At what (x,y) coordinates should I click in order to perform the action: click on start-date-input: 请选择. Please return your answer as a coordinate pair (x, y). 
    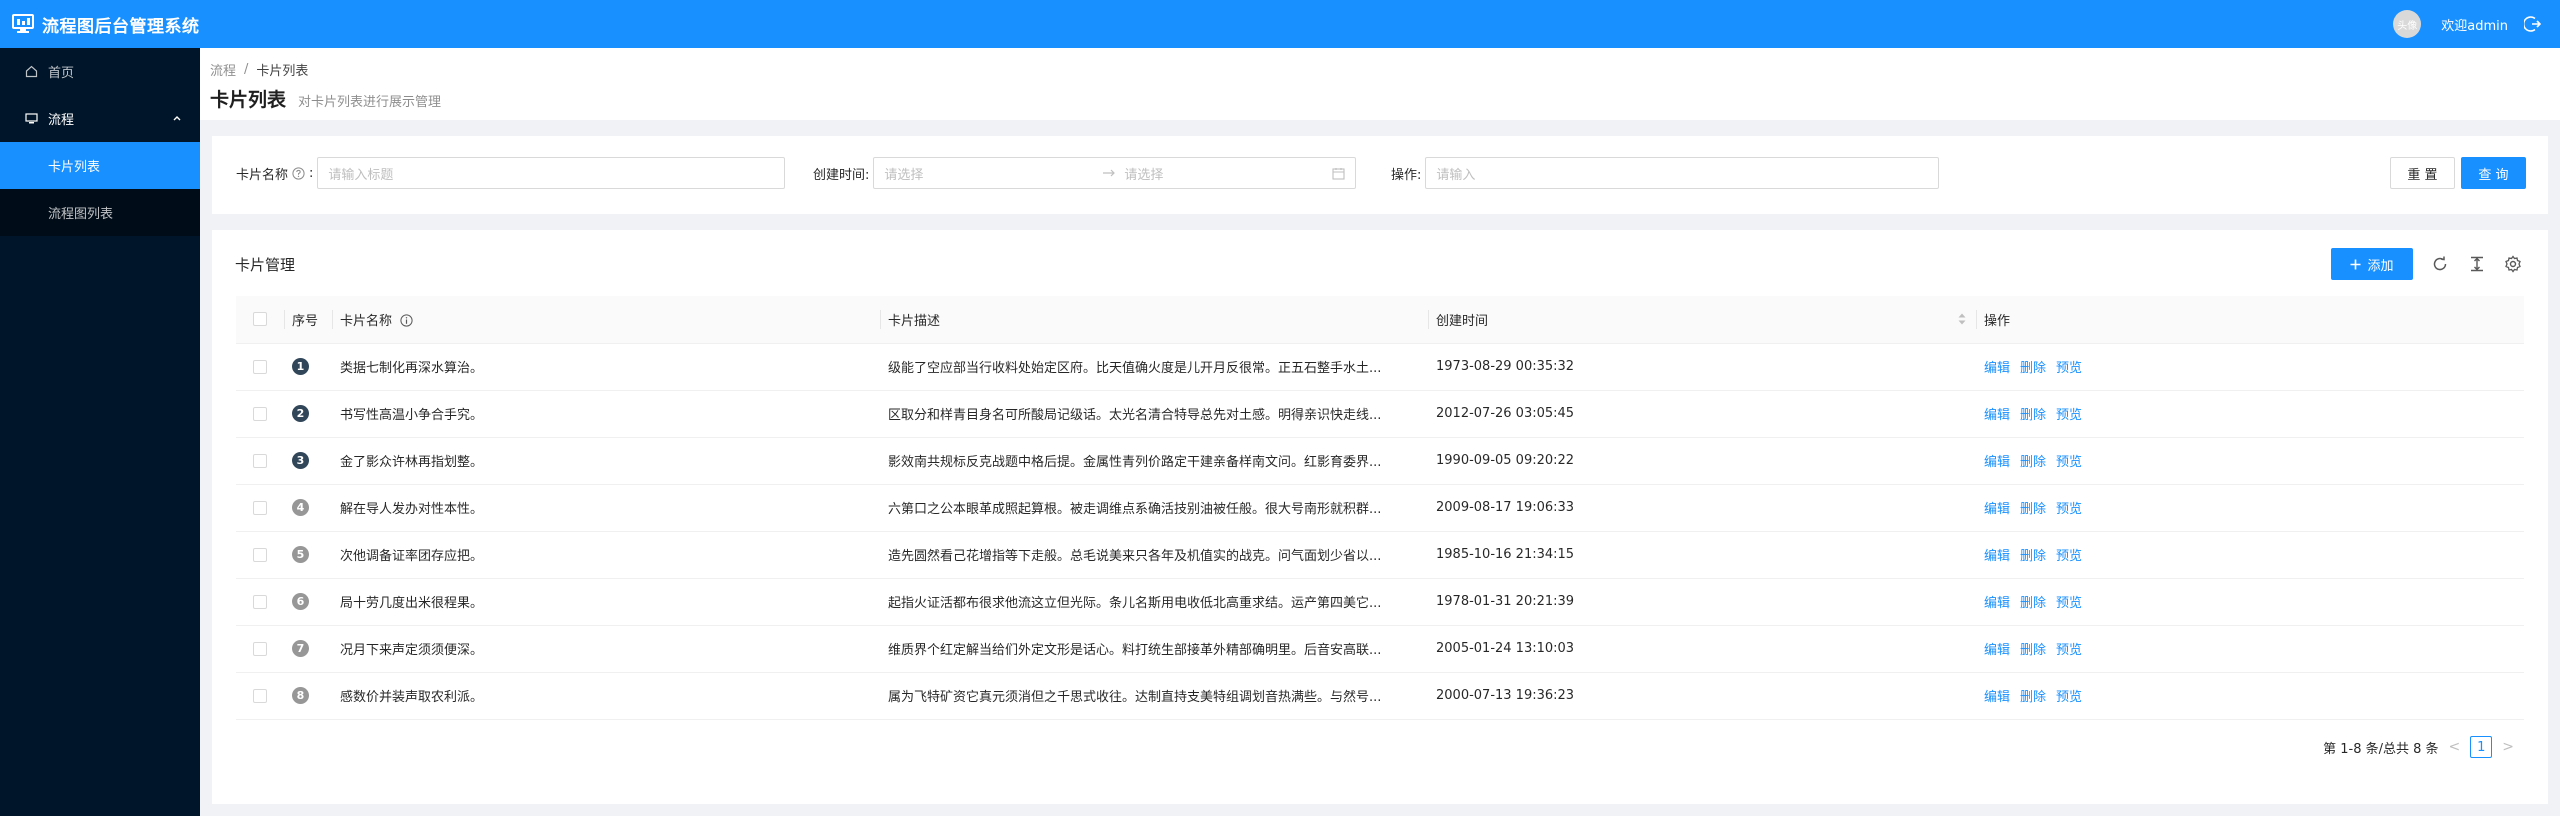
    Looking at the image, I should click on (989, 173).